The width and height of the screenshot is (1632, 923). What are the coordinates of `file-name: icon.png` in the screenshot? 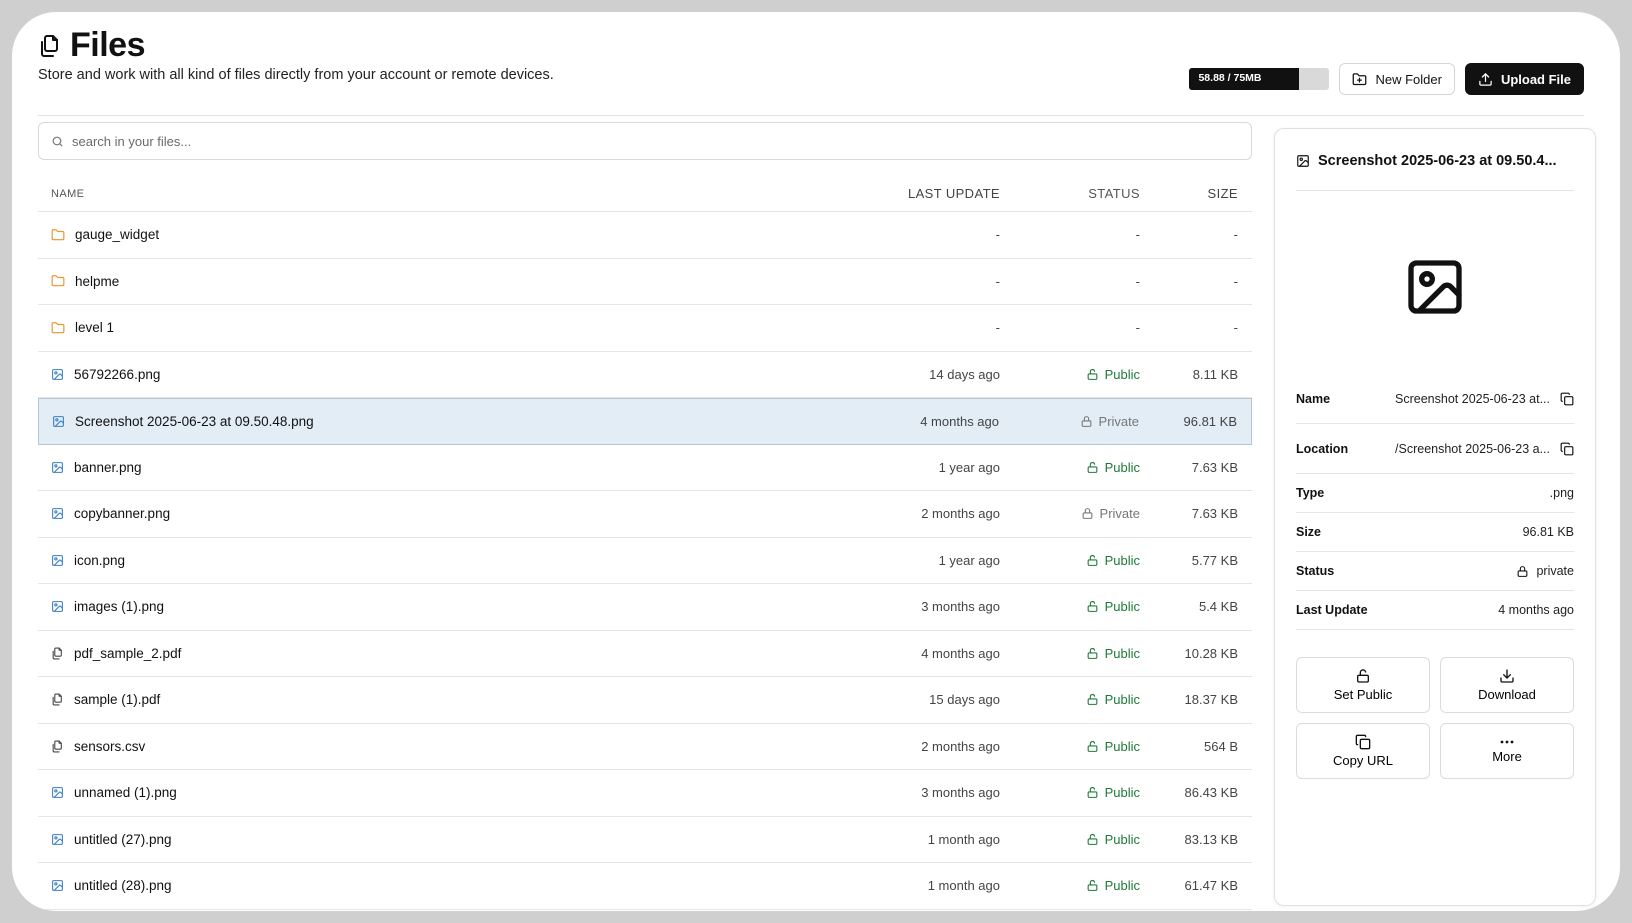 It's located at (100, 560).